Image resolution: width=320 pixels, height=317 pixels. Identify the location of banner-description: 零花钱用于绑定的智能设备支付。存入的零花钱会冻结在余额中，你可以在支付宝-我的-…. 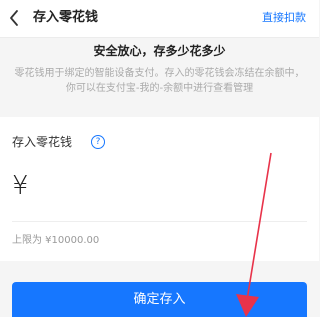
(159, 81).